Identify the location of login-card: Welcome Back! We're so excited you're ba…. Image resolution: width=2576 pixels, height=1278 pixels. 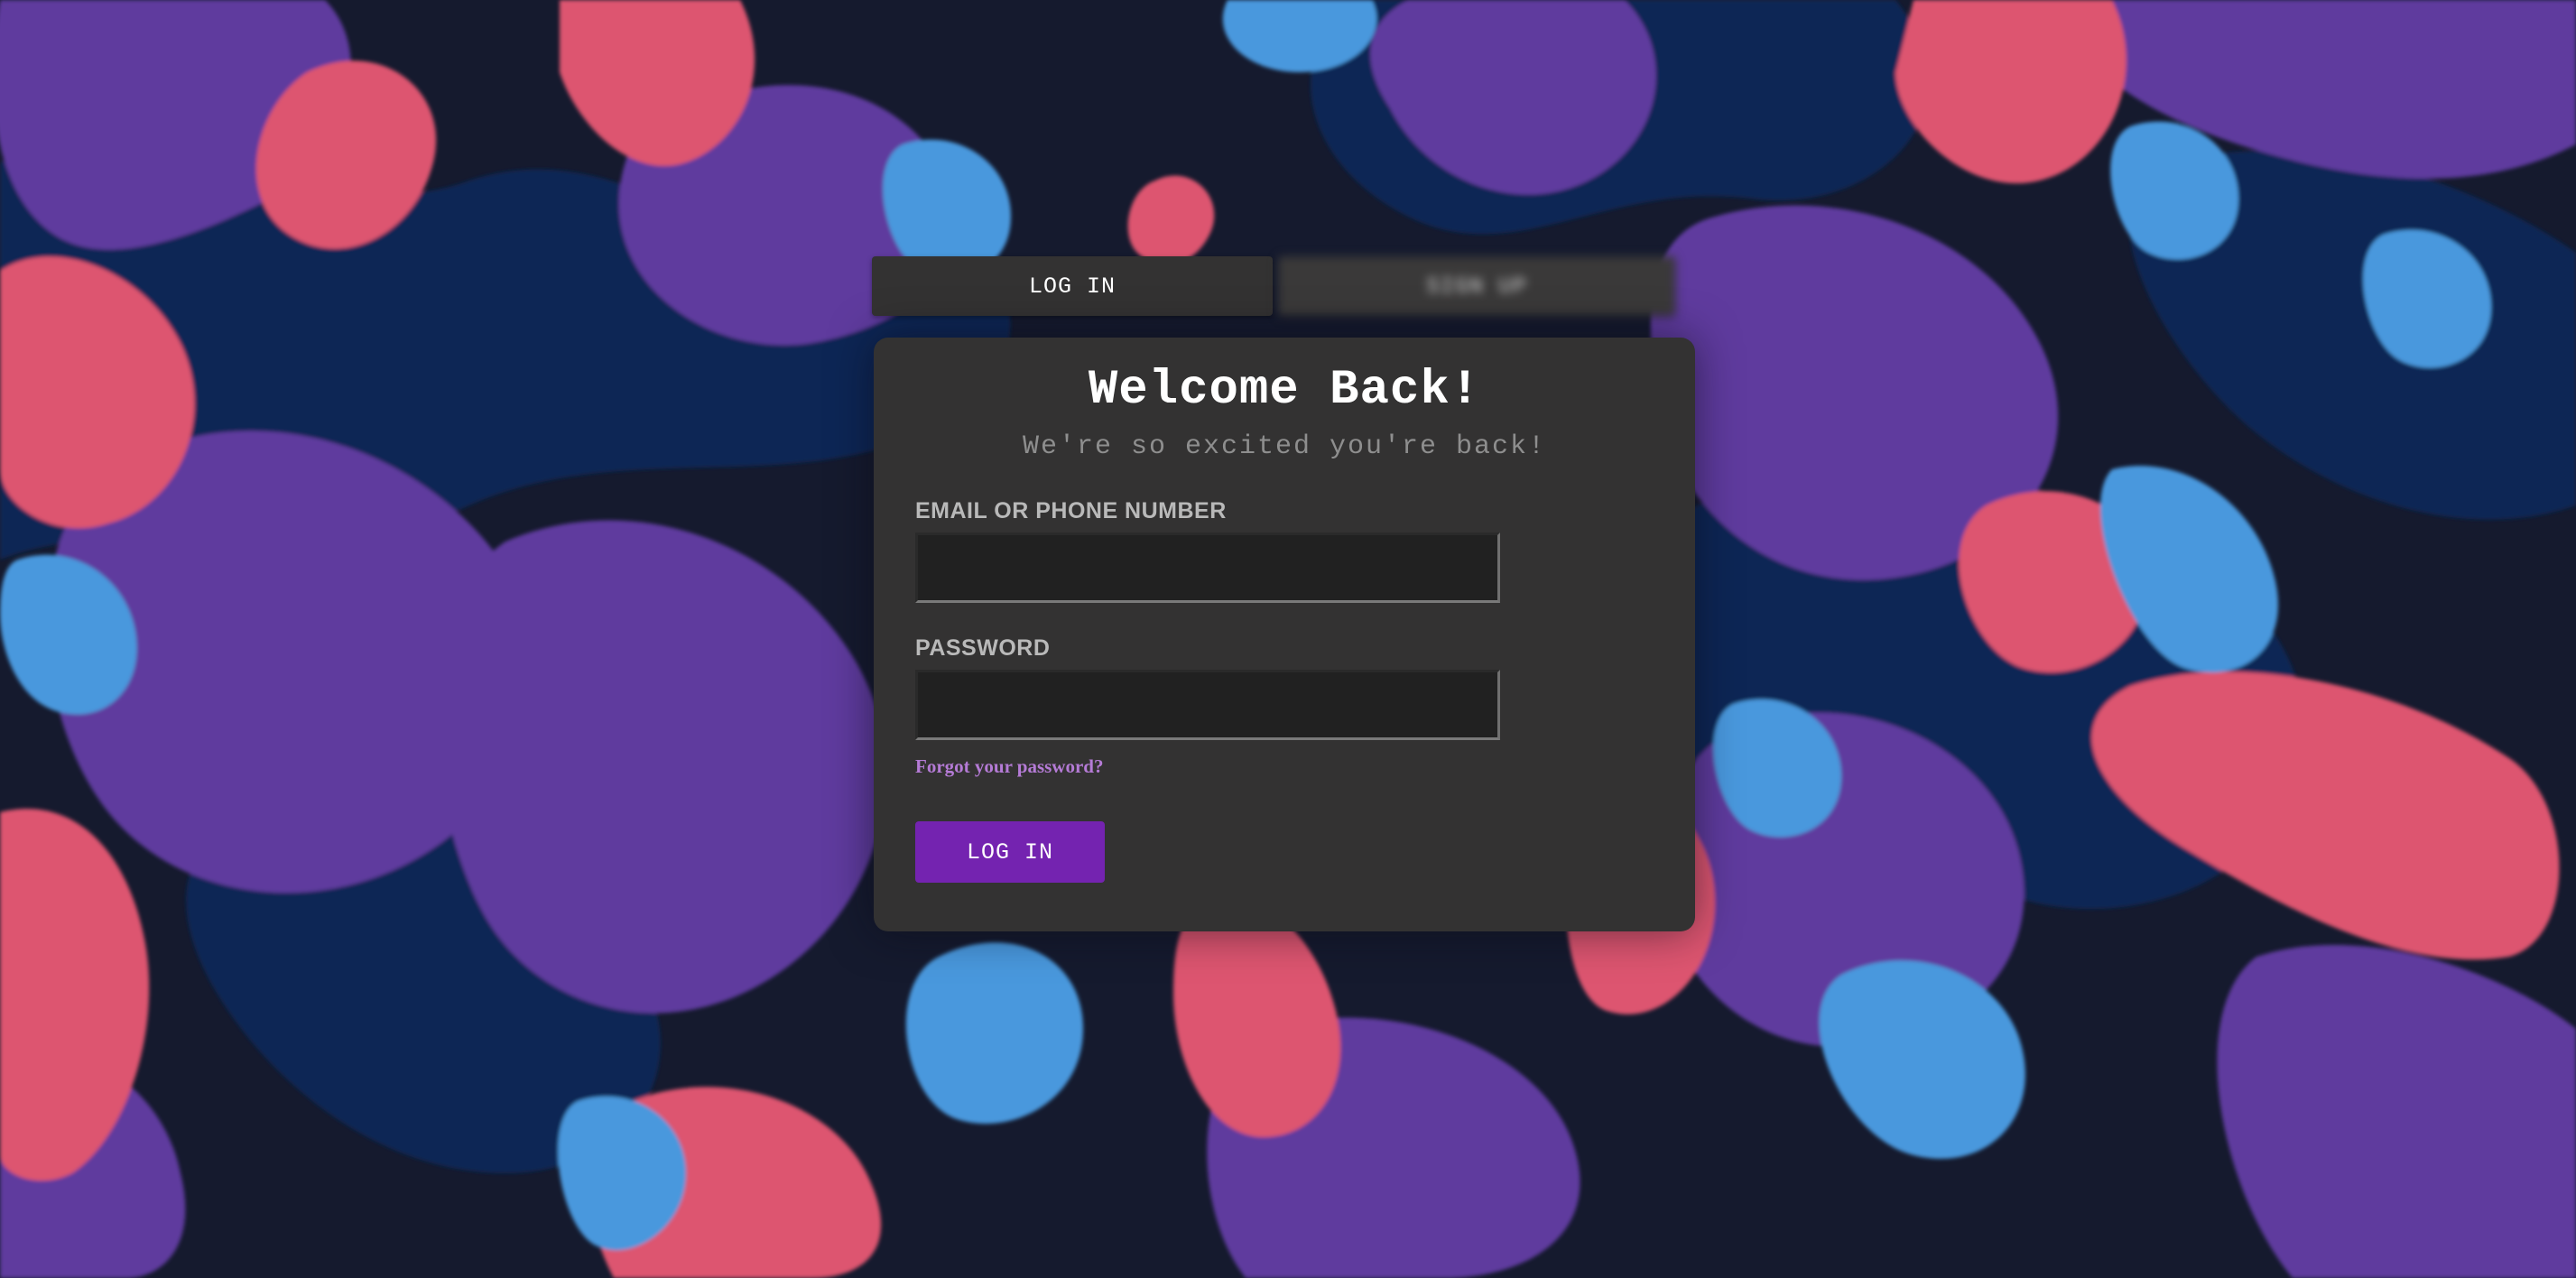
(1284, 635).